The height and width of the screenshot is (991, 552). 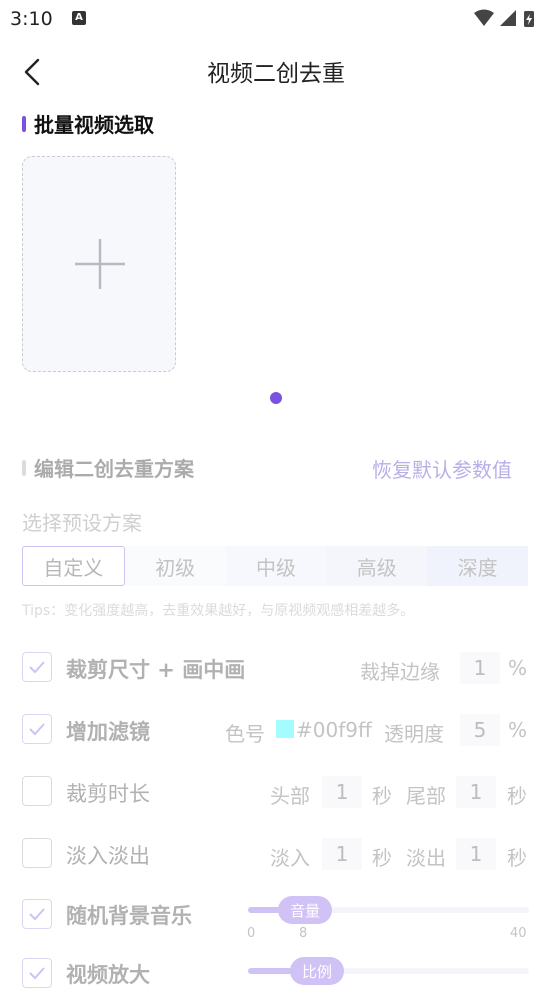 I want to click on fade-in-unit: 秒, so click(x=382, y=858).